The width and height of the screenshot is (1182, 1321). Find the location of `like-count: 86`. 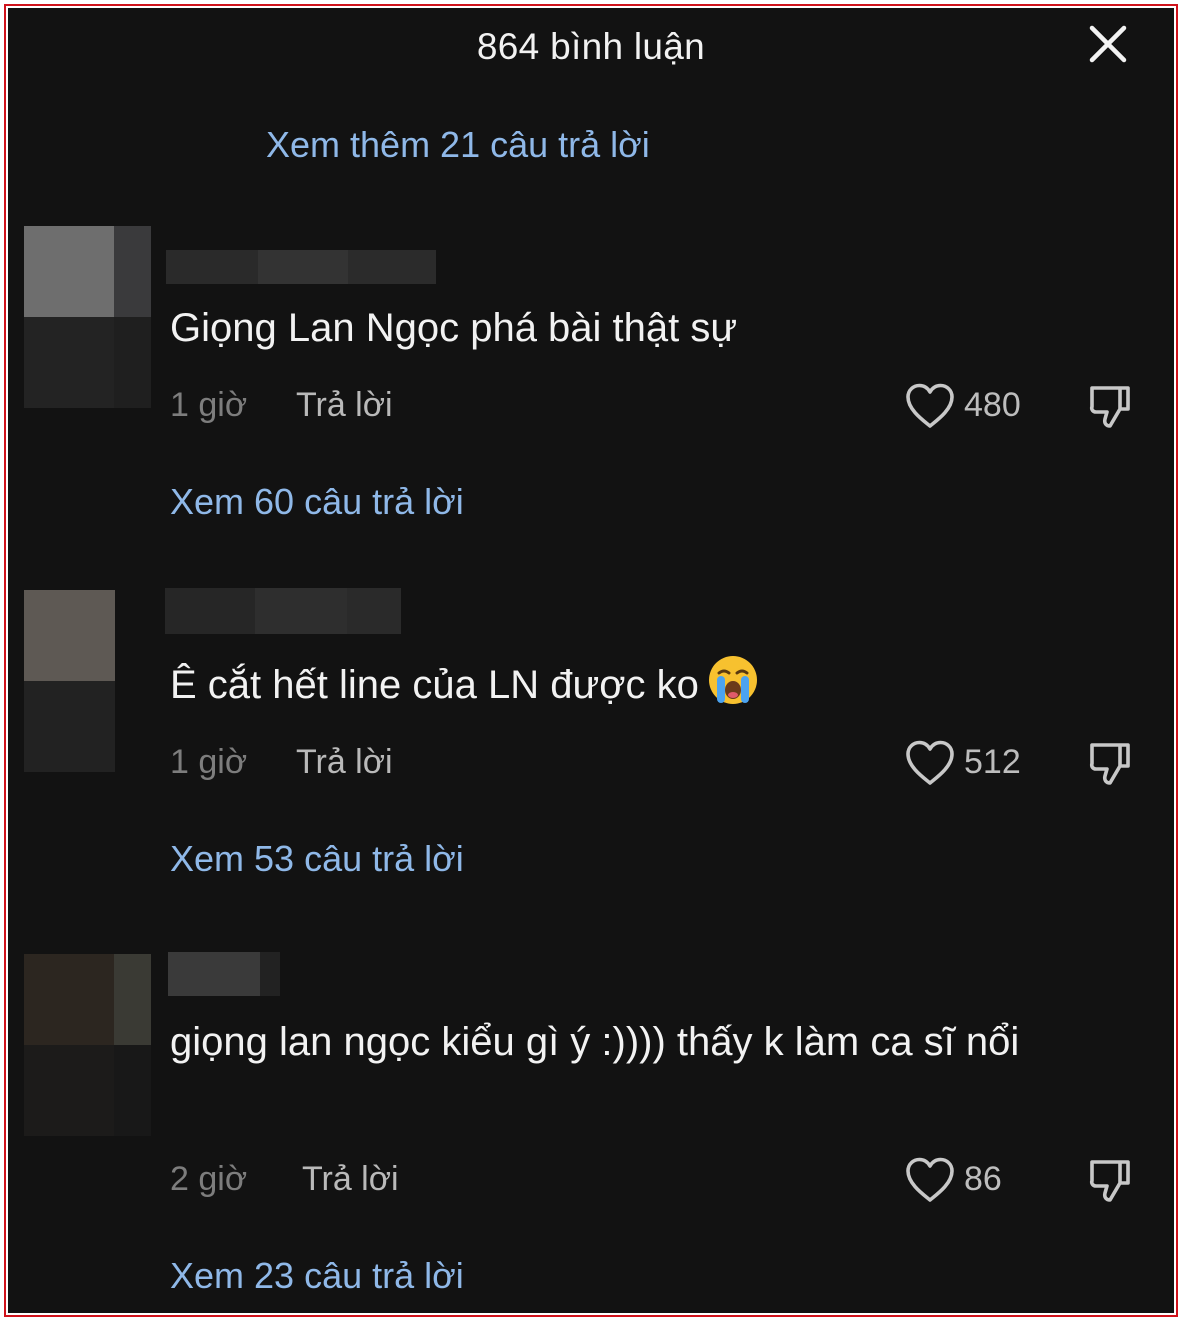

like-count: 86 is located at coordinates (983, 1179).